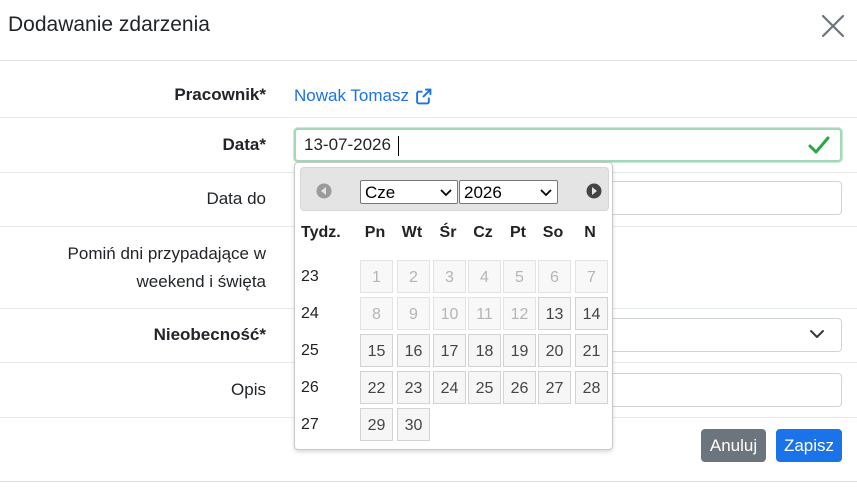 The width and height of the screenshot is (857, 495). What do you see at coordinates (351, 95) in the screenshot?
I see `employee-name: Nowak Tomasz` at bounding box center [351, 95].